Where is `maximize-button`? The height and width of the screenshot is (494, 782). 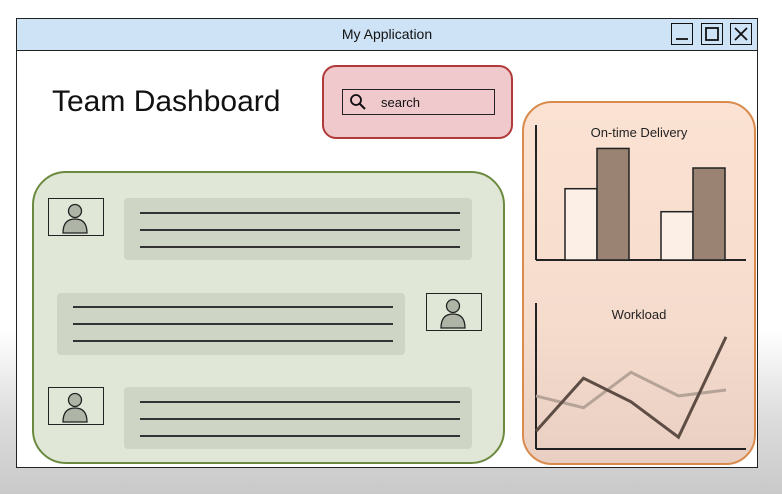 maximize-button is located at coordinates (712, 34).